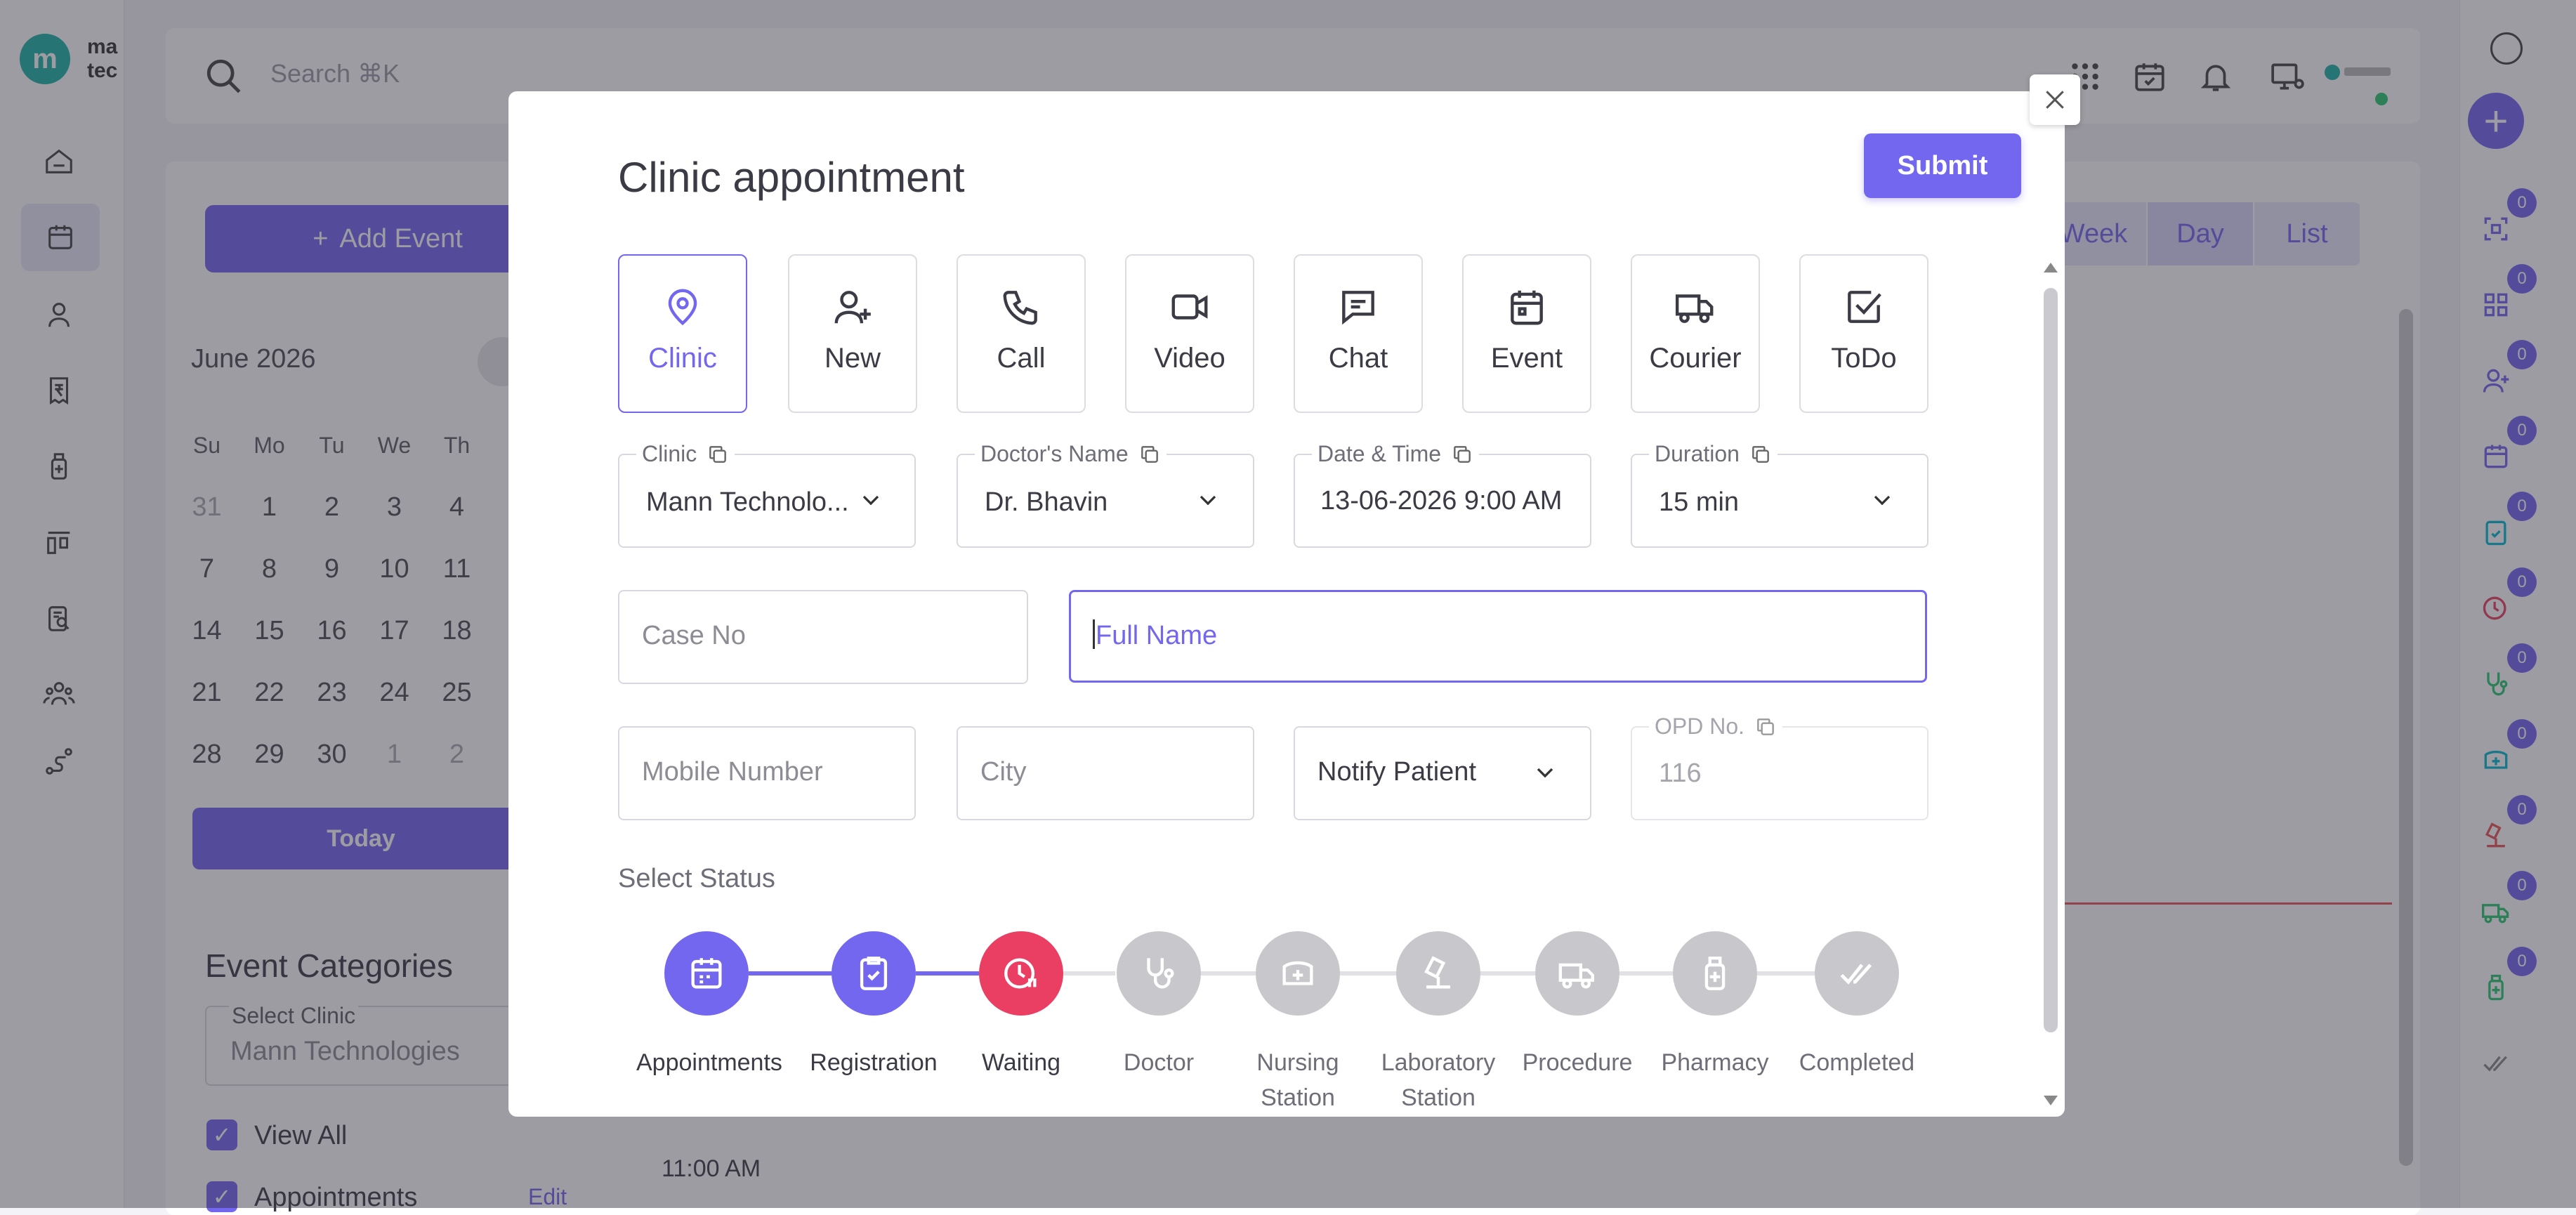  I want to click on type-card-todo: ToDo, so click(1863, 333).